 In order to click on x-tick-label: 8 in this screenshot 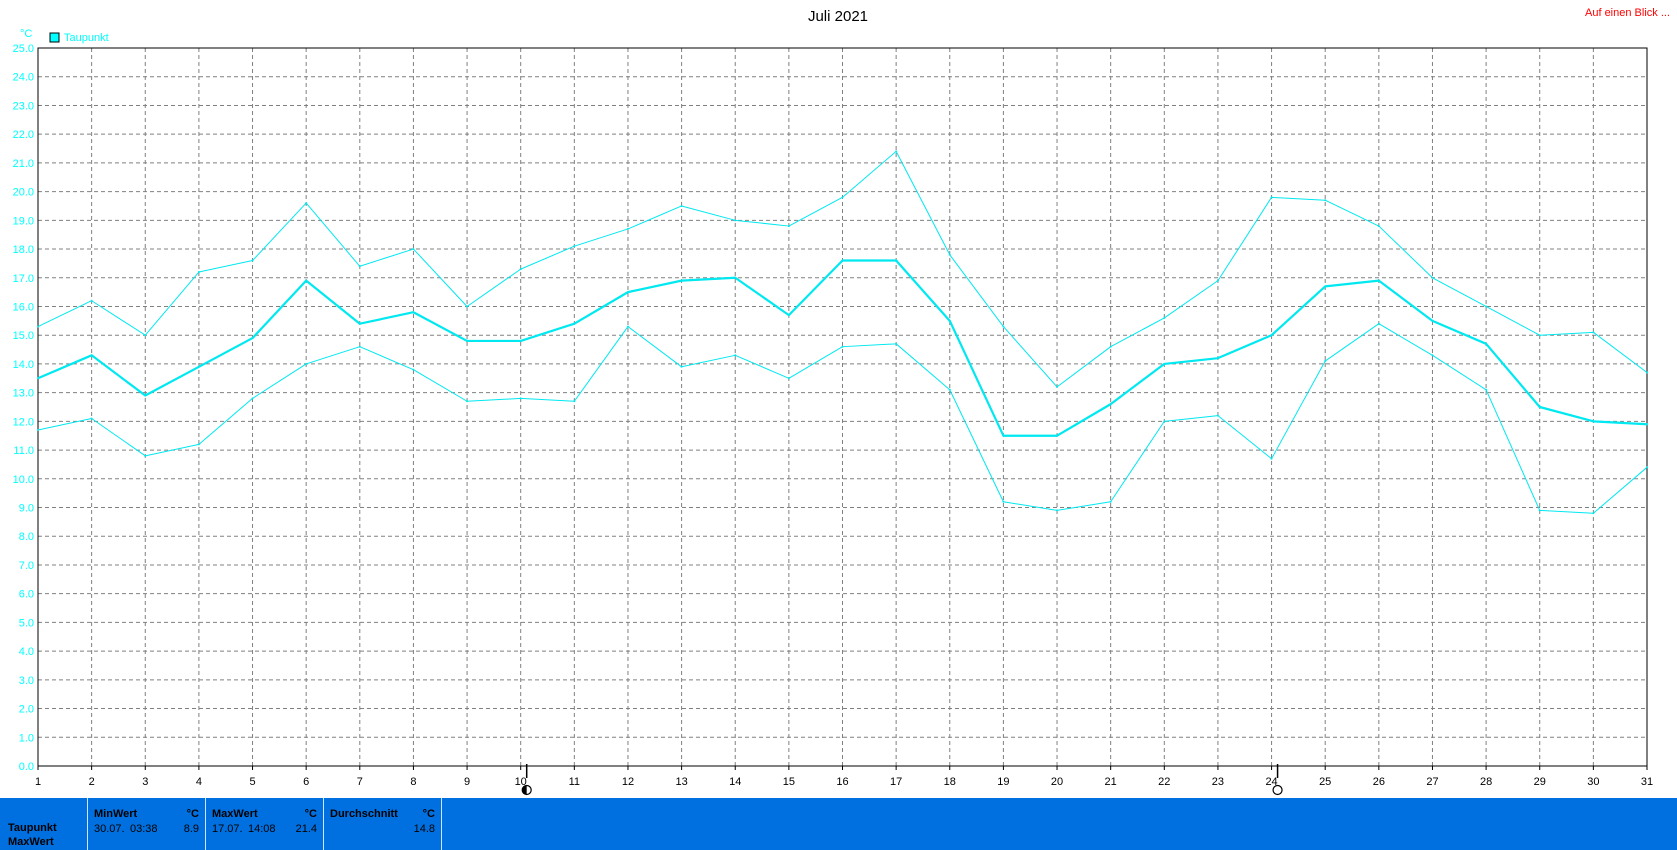, I will do `click(413, 782)`.